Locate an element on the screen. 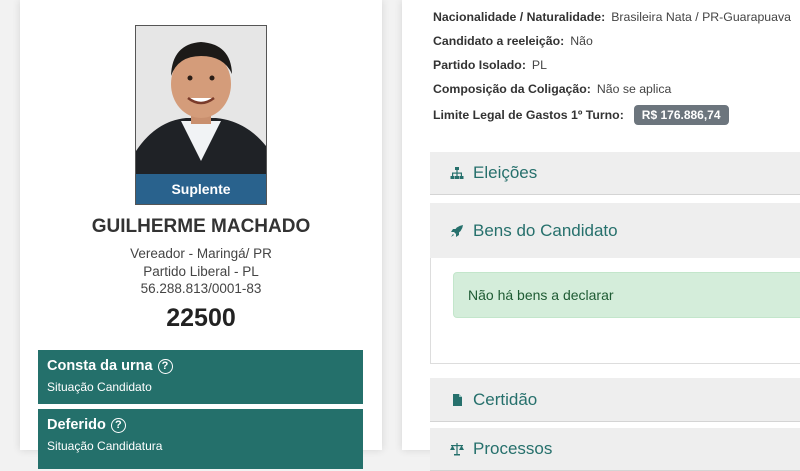 The height and width of the screenshot is (471, 800). info-value: PL is located at coordinates (539, 65).